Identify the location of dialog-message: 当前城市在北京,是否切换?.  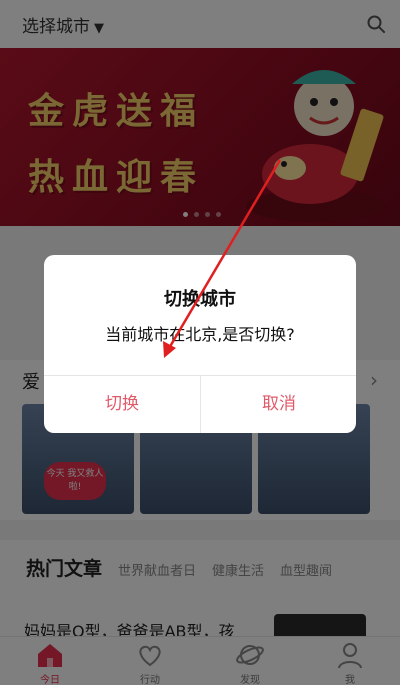
(200, 334).